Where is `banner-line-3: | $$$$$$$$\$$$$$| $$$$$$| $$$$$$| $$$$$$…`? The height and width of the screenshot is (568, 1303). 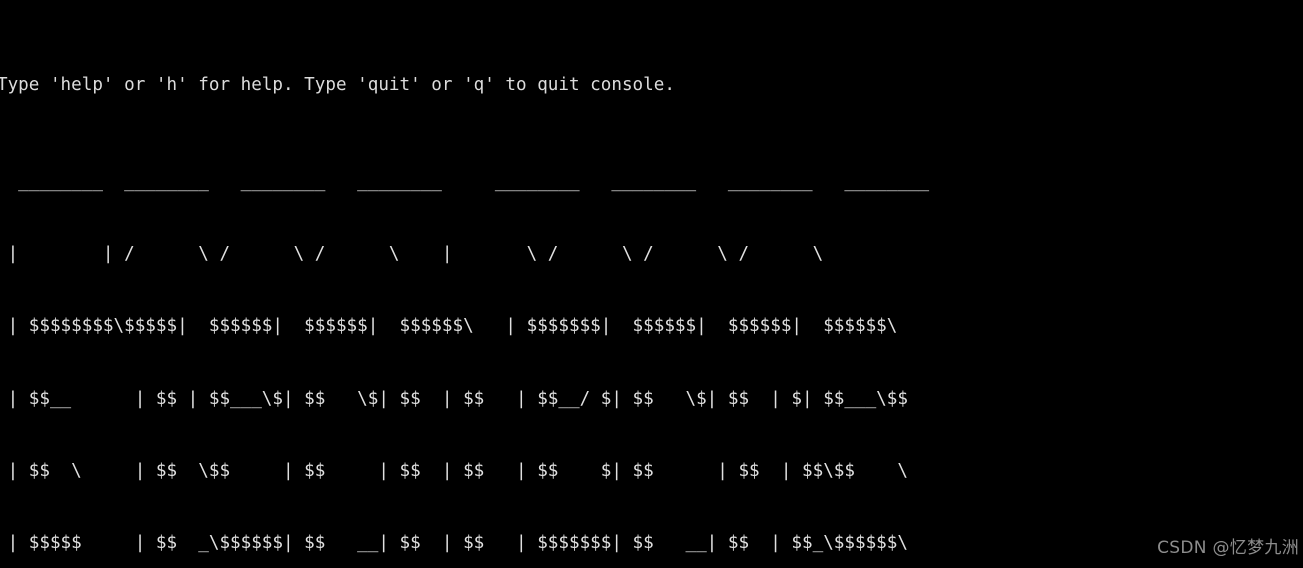
banner-line-3: | $$$$$$$$\$$$$$| $$$$$$| $$$$$$| $$$$$$… is located at coordinates (449, 326).